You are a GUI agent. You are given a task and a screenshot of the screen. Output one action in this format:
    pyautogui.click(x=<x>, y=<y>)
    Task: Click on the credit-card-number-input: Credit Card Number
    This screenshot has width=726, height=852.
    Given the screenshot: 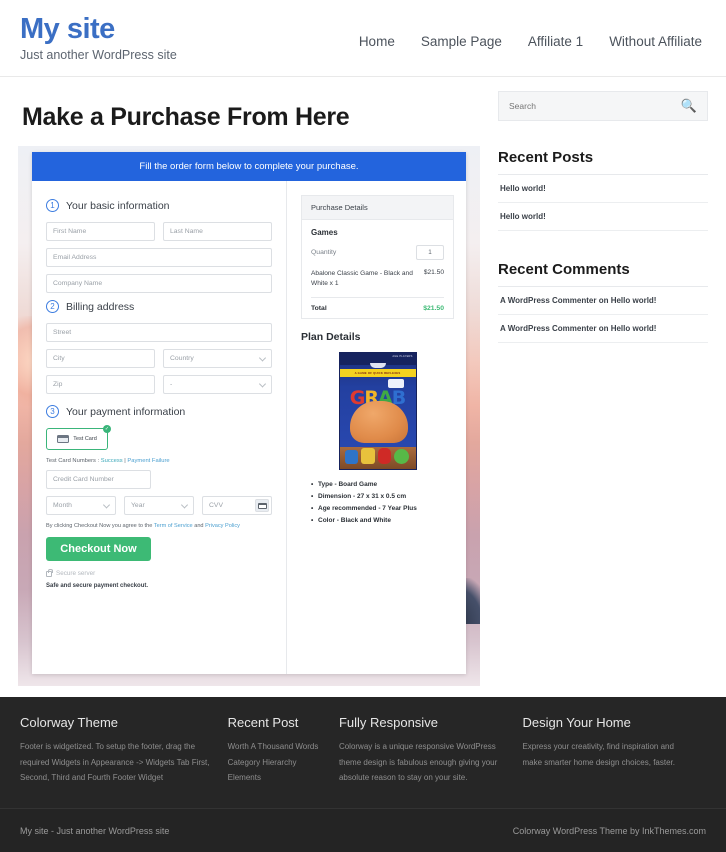 What is the action you would take?
    pyautogui.click(x=98, y=479)
    